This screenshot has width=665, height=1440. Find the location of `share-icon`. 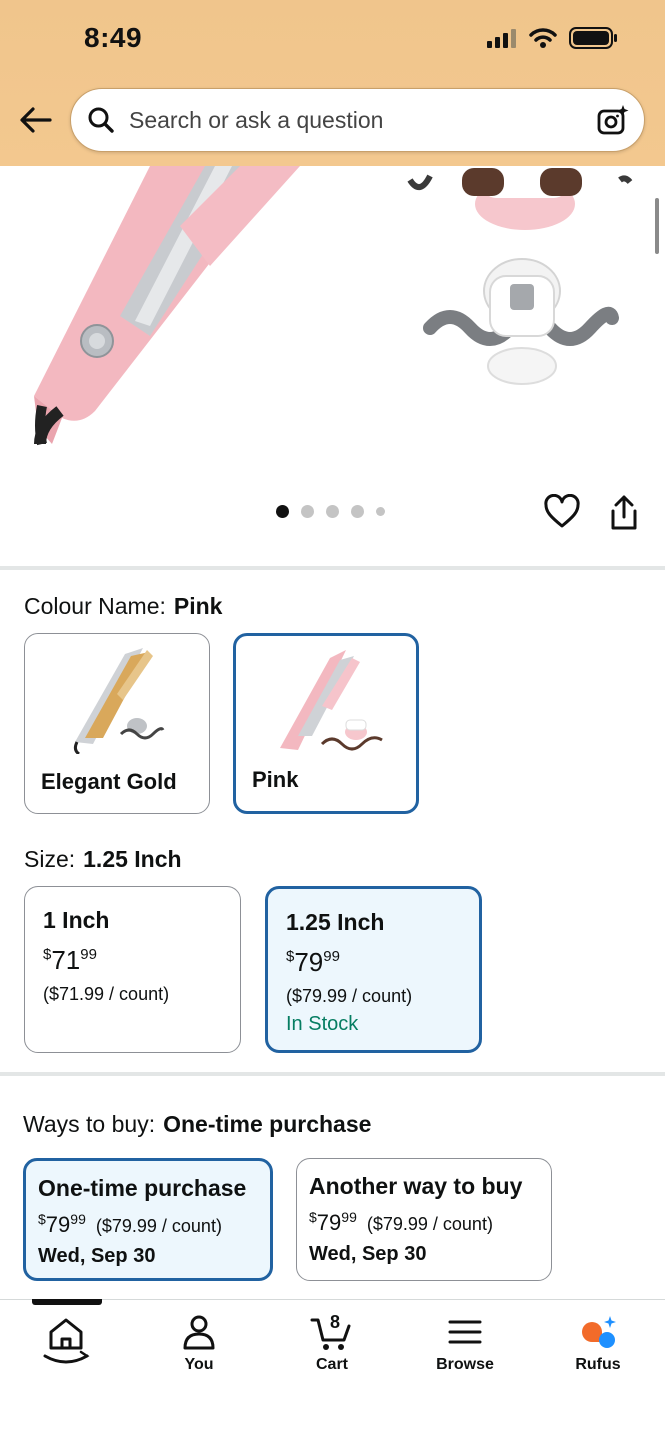

share-icon is located at coordinates (624, 513).